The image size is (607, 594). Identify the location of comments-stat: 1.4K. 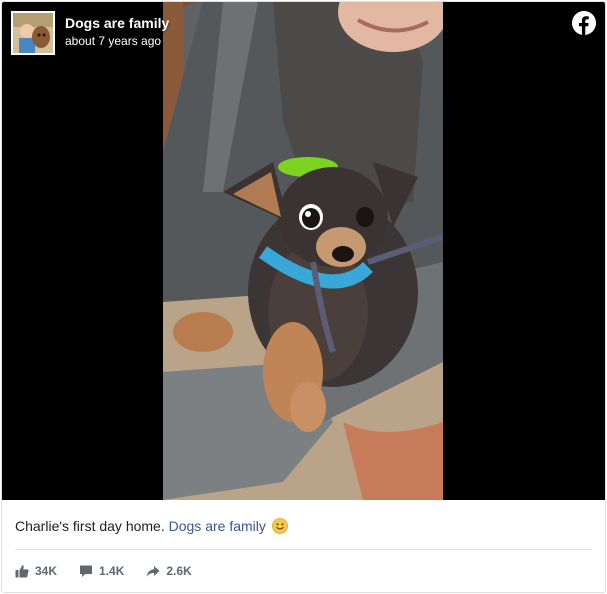
(101, 571).